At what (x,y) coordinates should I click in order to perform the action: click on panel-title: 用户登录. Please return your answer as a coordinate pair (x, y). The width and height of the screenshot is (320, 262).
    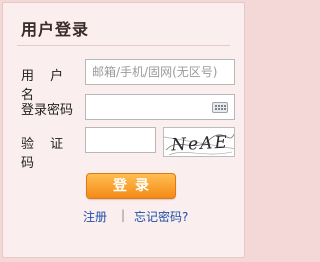
    Looking at the image, I should click on (55, 29).